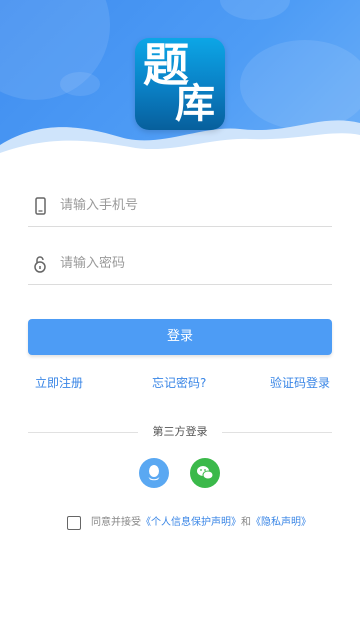  Describe the element at coordinates (180, 337) in the screenshot. I see `login-button: 登录` at that location.